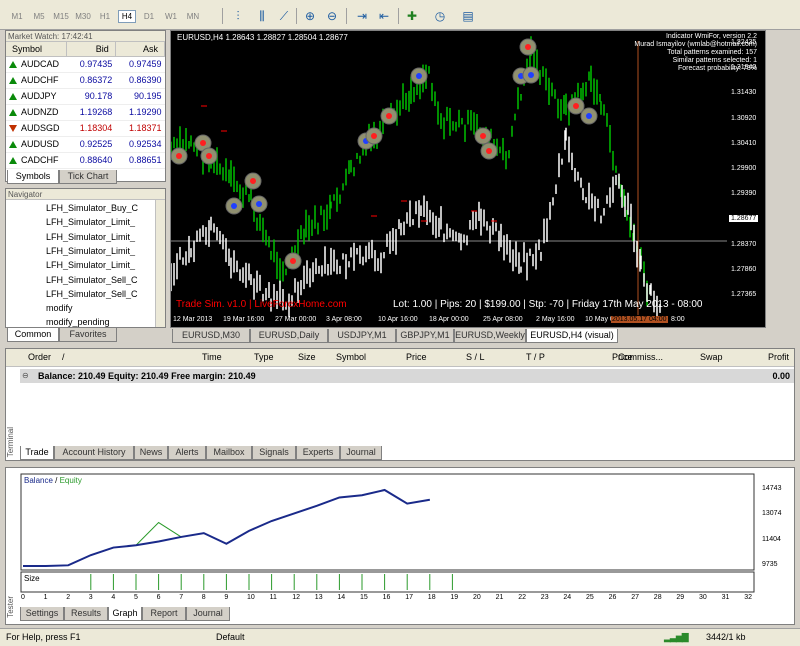  I want to click on tester-tab: Report, so click(164, 614).